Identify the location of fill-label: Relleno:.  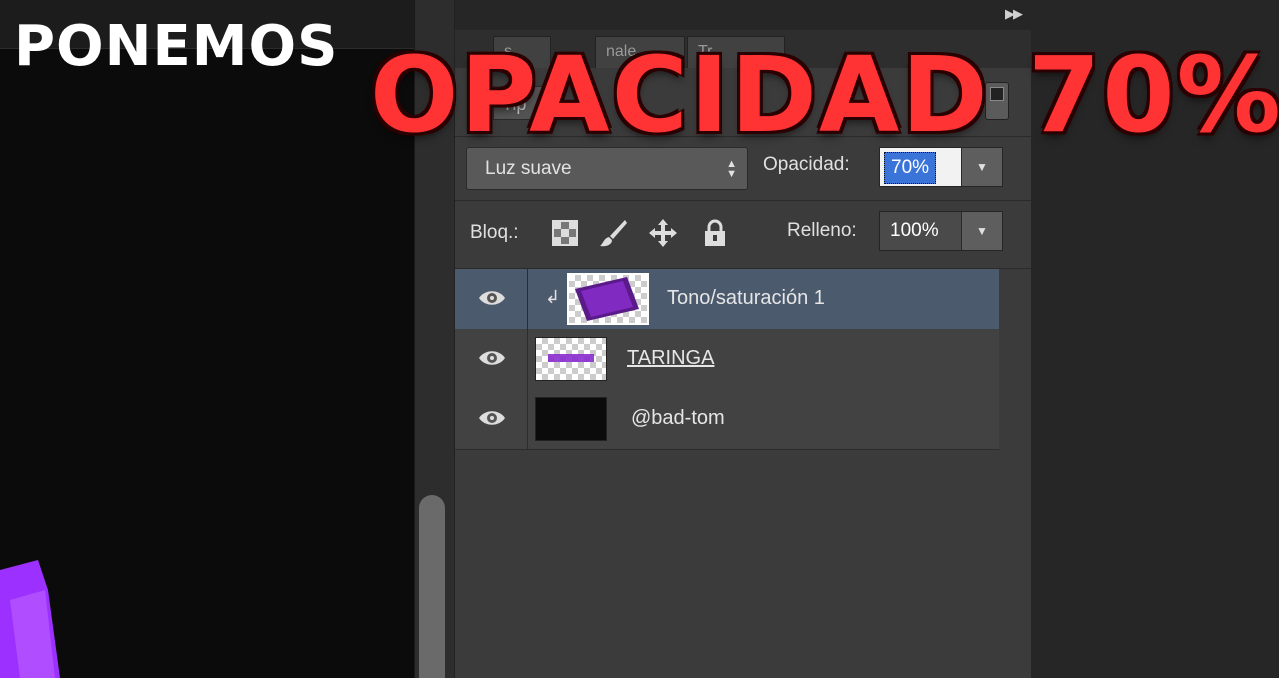
(822, 230).